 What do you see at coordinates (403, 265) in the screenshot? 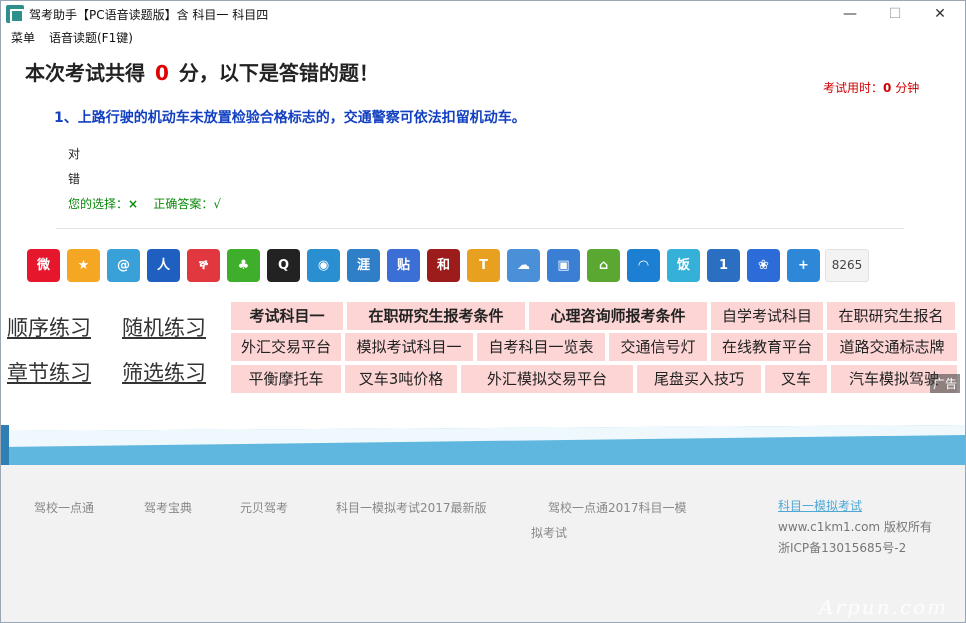
I see `tieba-icon: 贴` at bounding box center [403, 265].